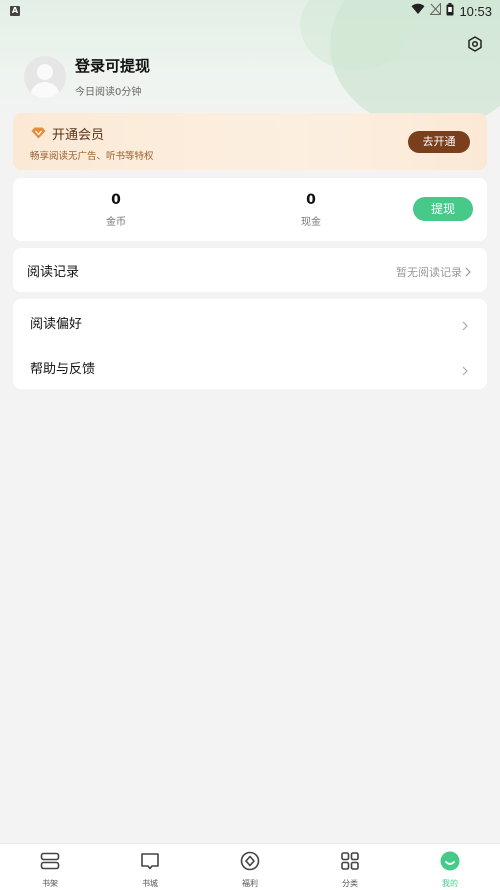  I want to click on settings-menu: 阅读偏好 帮助与反馈, so click(250, 344).